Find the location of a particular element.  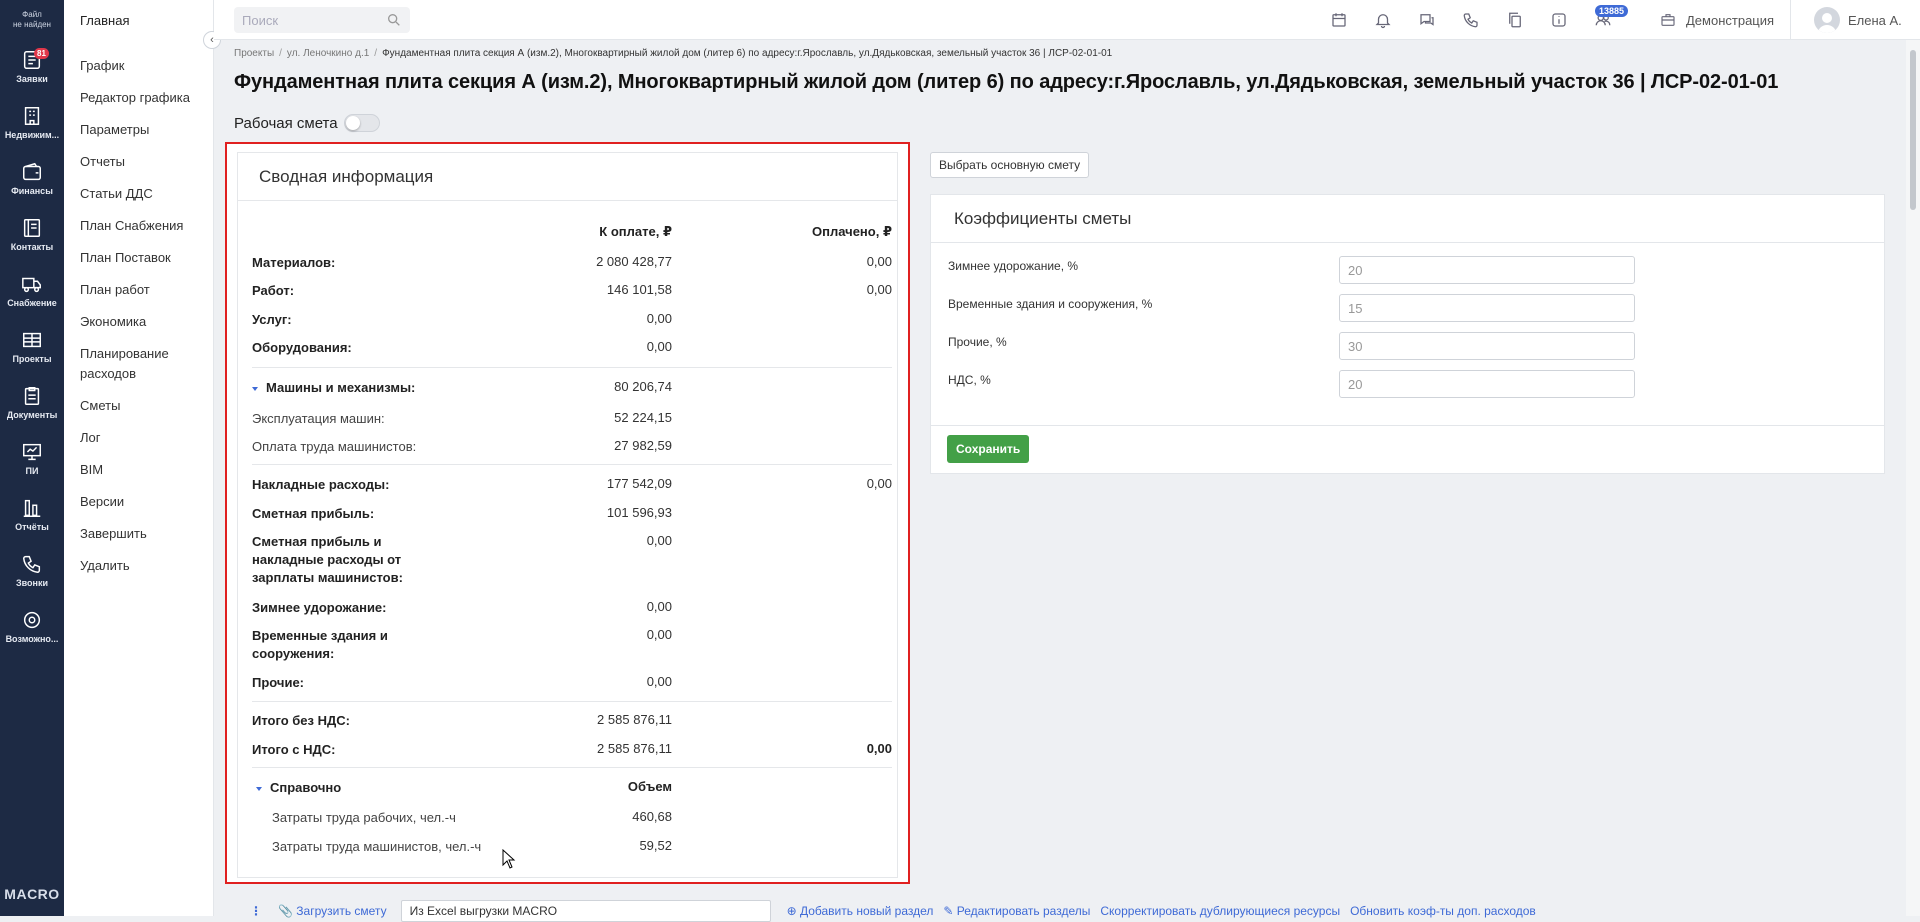

nav-item-parameters: Параметры is located at coordinates (138, 130).